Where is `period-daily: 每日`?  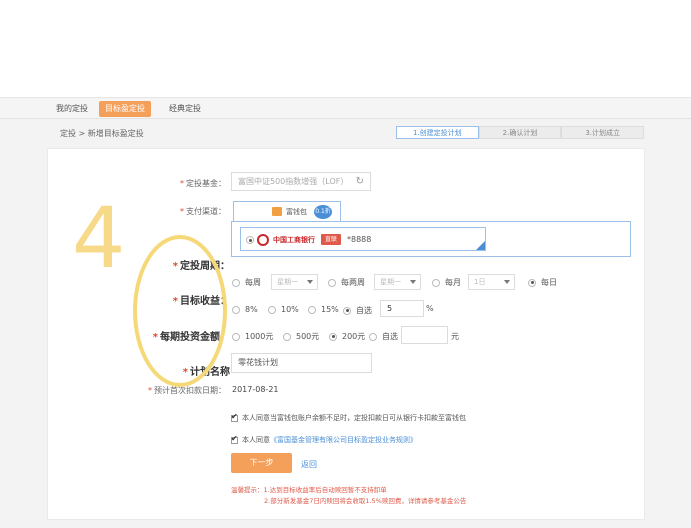
period-daily: 每日 is located at coordinates (542, 282).